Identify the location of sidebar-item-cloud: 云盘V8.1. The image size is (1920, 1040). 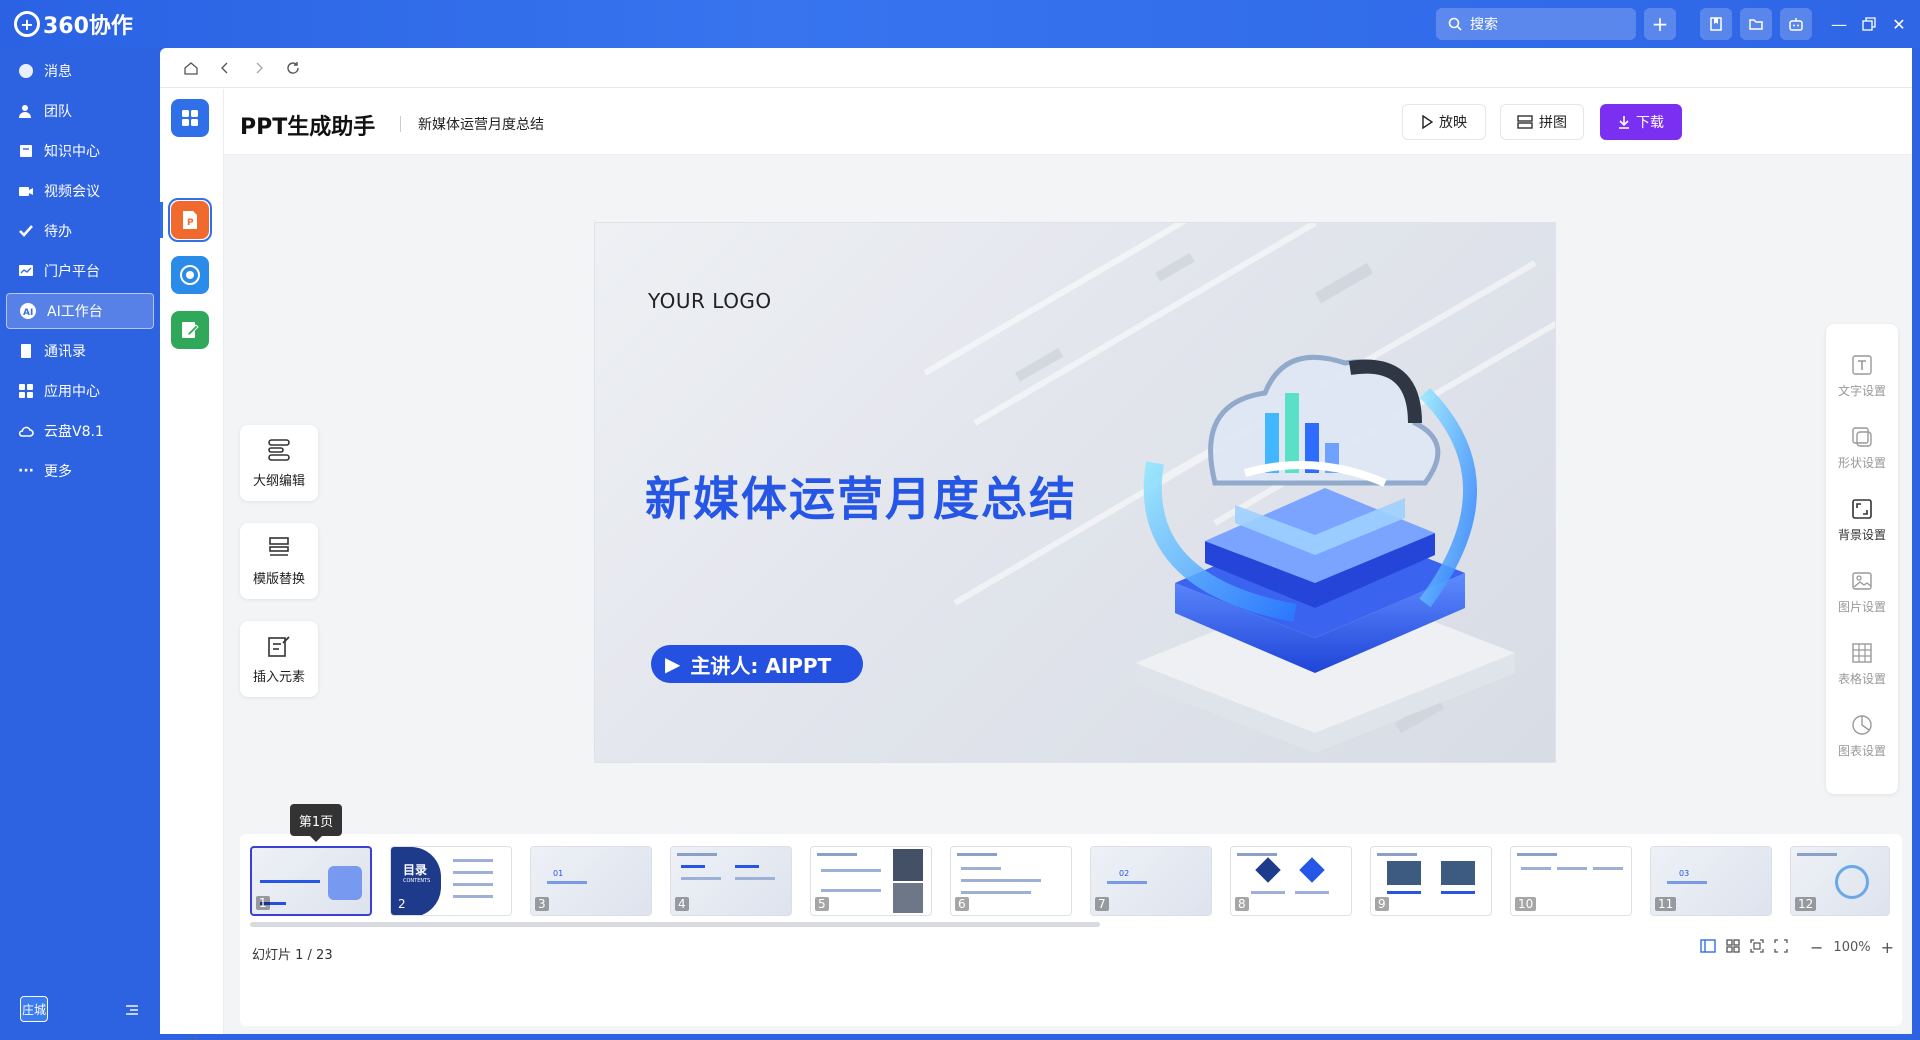
(80, 431).